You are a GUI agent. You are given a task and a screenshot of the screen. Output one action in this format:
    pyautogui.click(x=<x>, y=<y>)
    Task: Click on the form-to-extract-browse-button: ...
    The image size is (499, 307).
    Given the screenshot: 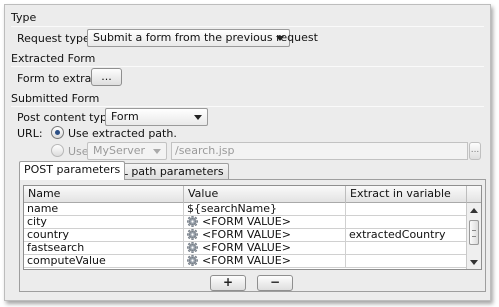 What is the action you would take?
    pyautogui.click(x=106, y=77)
    